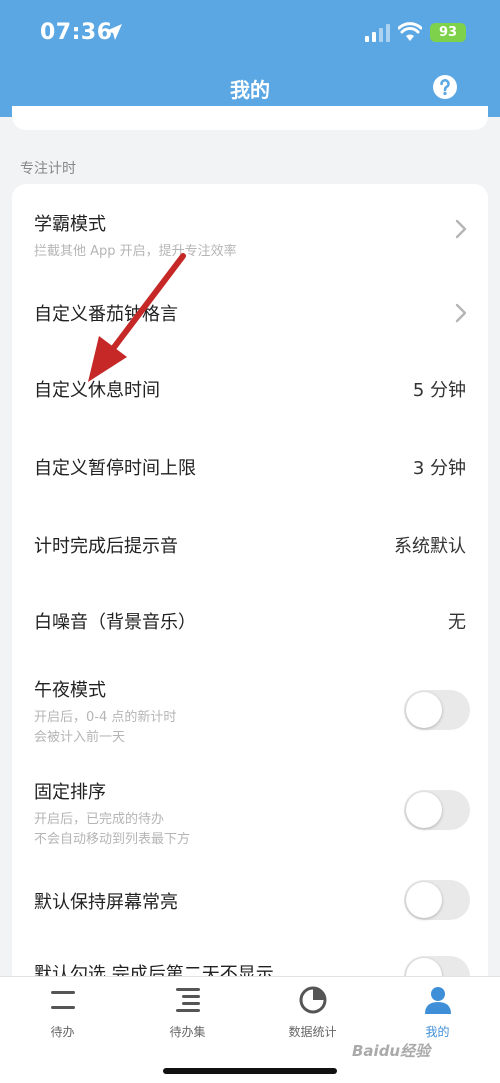 This screenshot has width=500, height=1083. I want to click on row-fixed-order: 固定排序 开启后，已完成的待办 不会自动移动到列表最下方, so click(250, 813).